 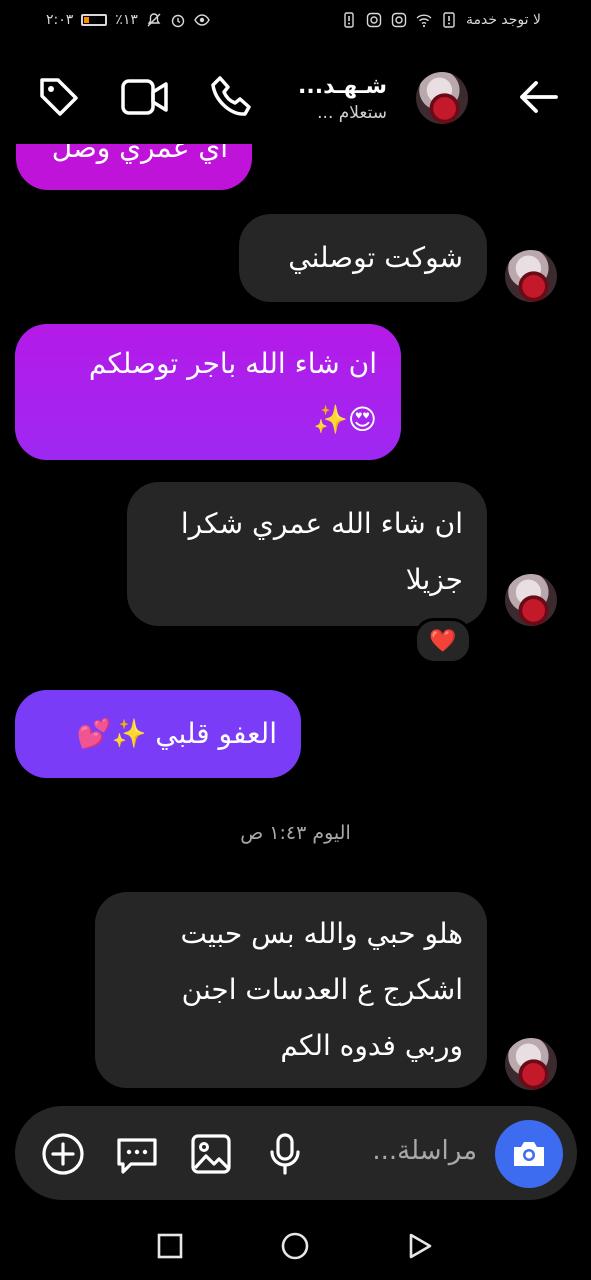 I want to click on status-left: ٢:٠٣ ٪١٣, so click(x=128, y=20).